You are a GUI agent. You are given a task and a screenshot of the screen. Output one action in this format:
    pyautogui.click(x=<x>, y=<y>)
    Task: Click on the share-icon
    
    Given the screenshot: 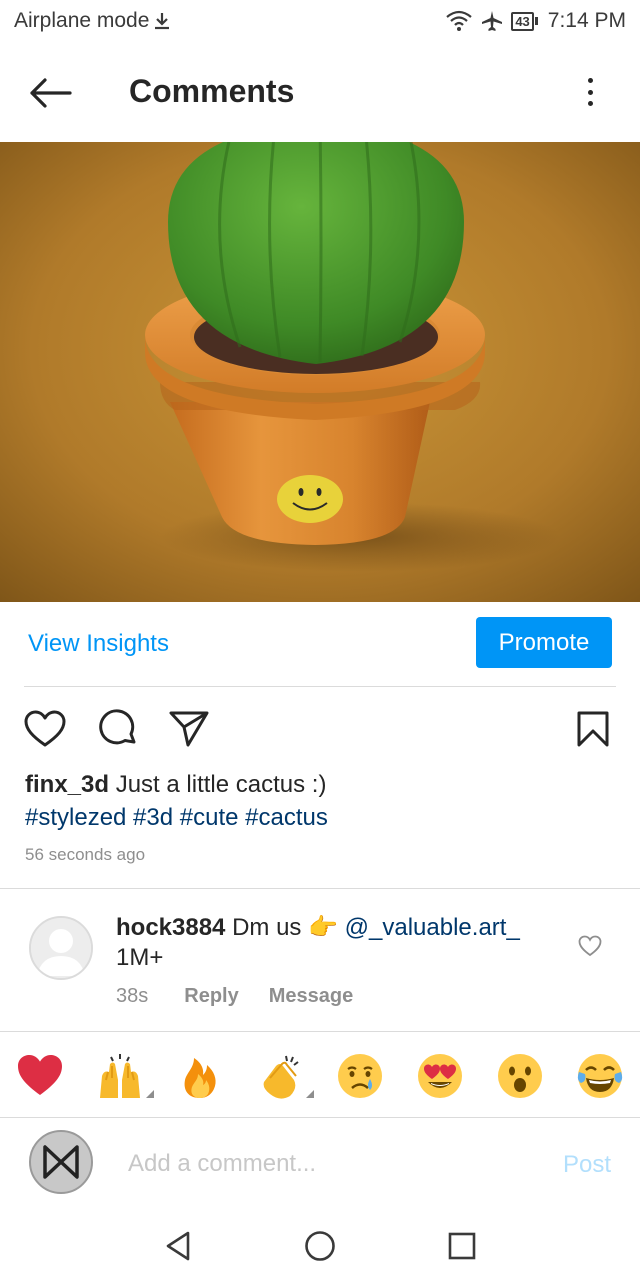 What is the action you would take?
    pyautogui.click(x=189, y=729)
    